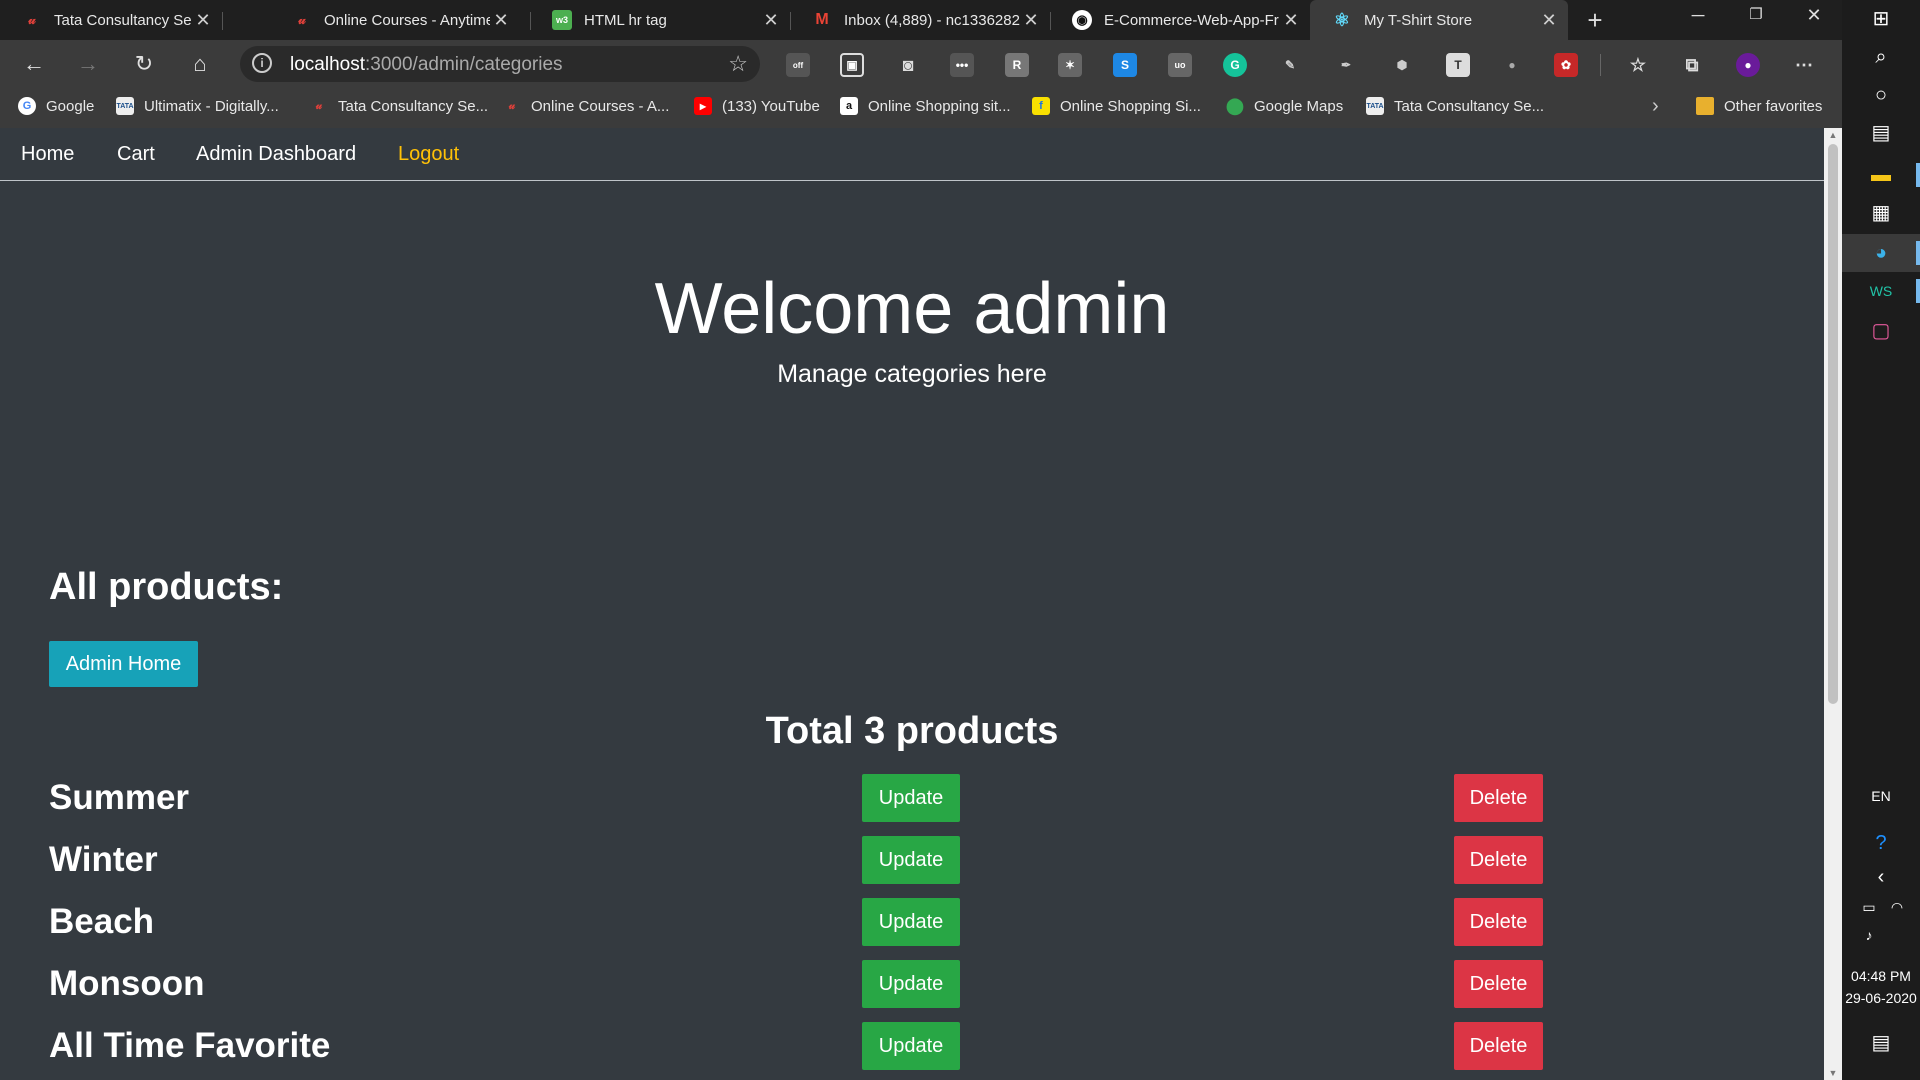  I want to click on address-url: localhost:3000/admin/categories, so click(426, 65).